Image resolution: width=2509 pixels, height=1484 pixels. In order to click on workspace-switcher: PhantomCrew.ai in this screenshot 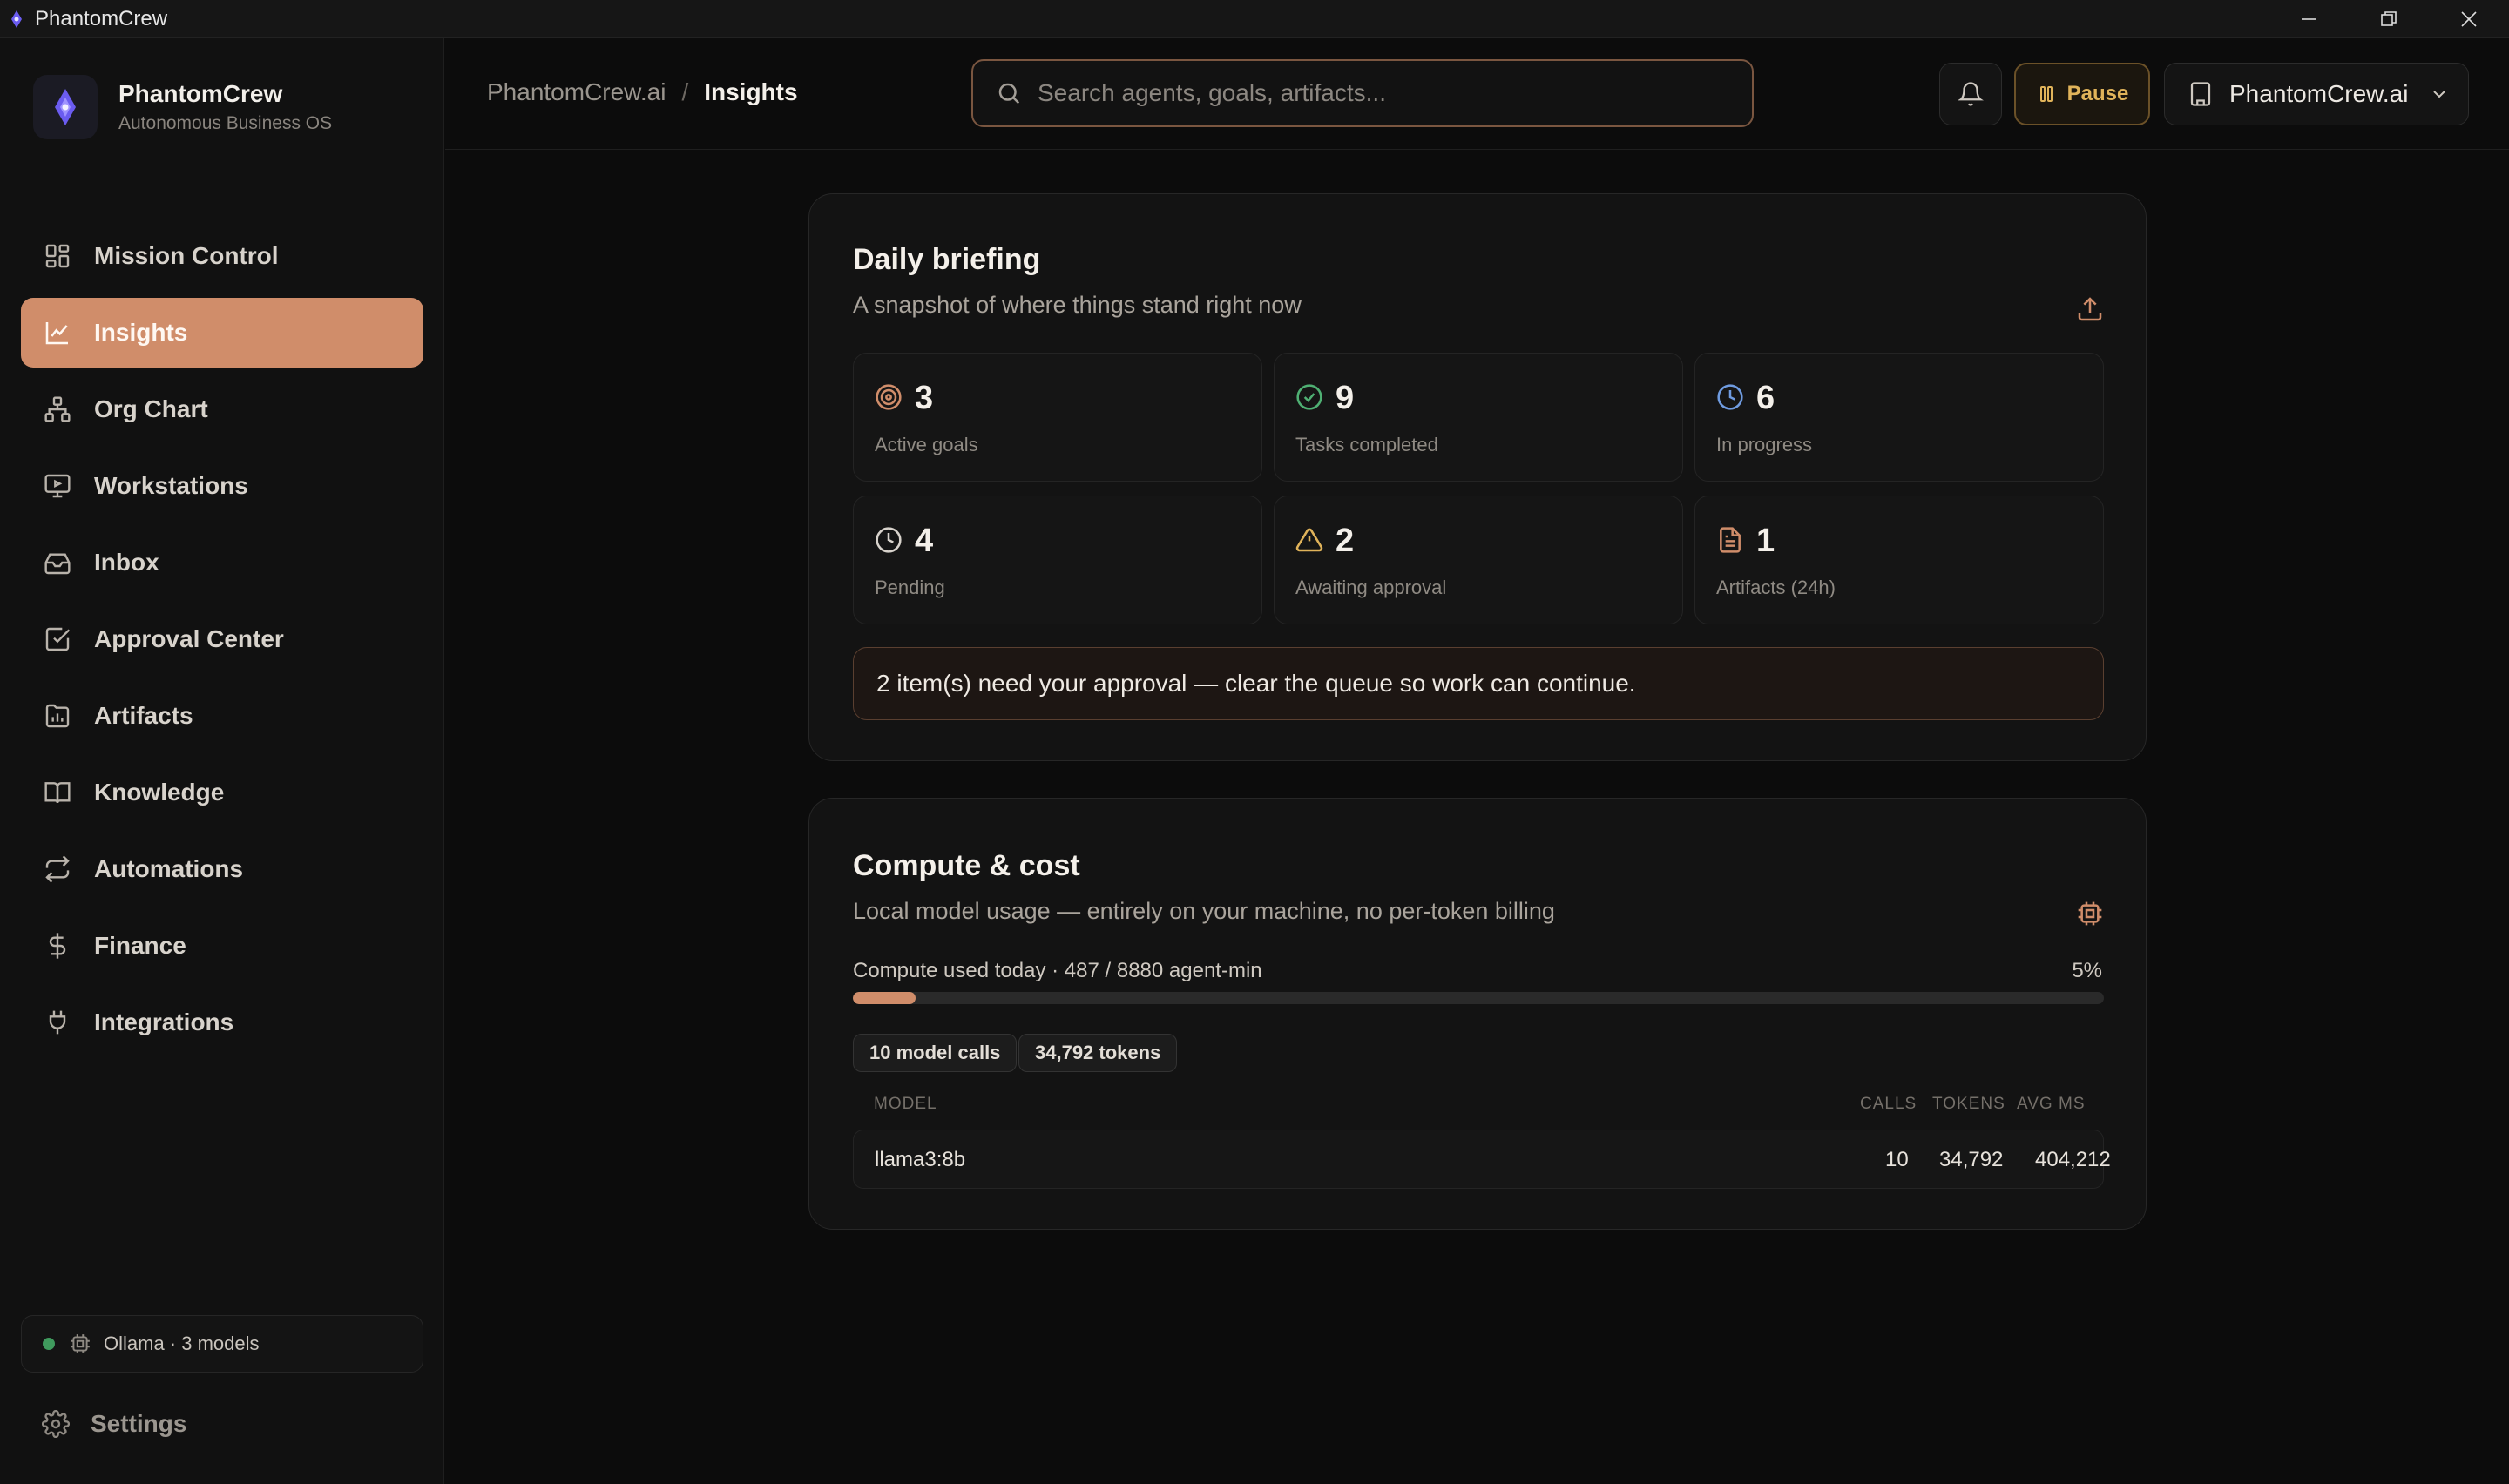, I will do `click(2316, 94)`.